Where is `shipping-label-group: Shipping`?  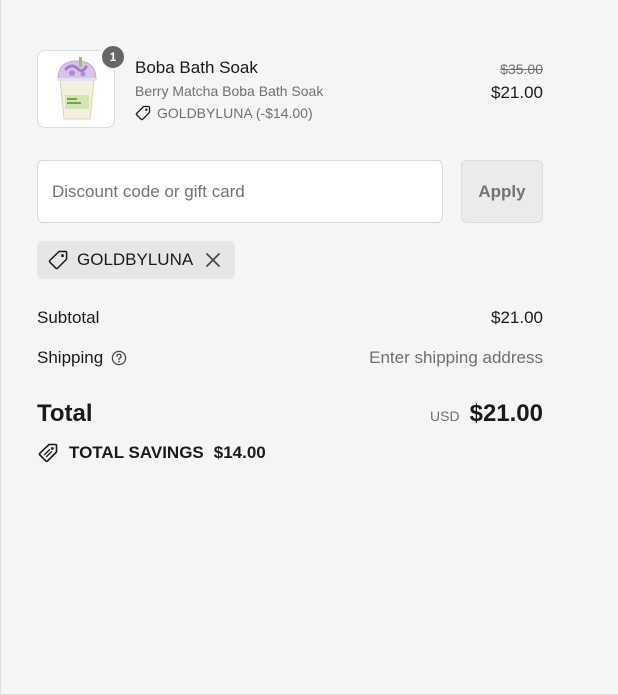 shipping-label-group: Shipping is located at coordinates (82, 358).